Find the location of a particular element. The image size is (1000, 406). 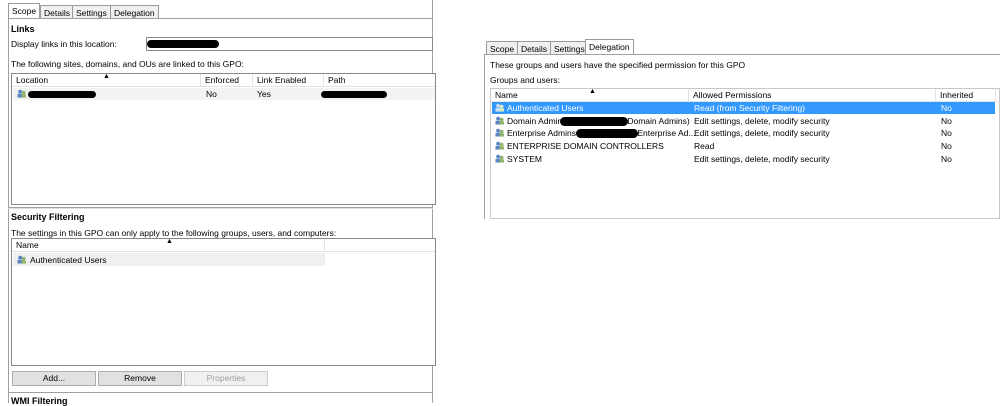

row-name: Enterprise Admins is located at coordinates (541, 133).